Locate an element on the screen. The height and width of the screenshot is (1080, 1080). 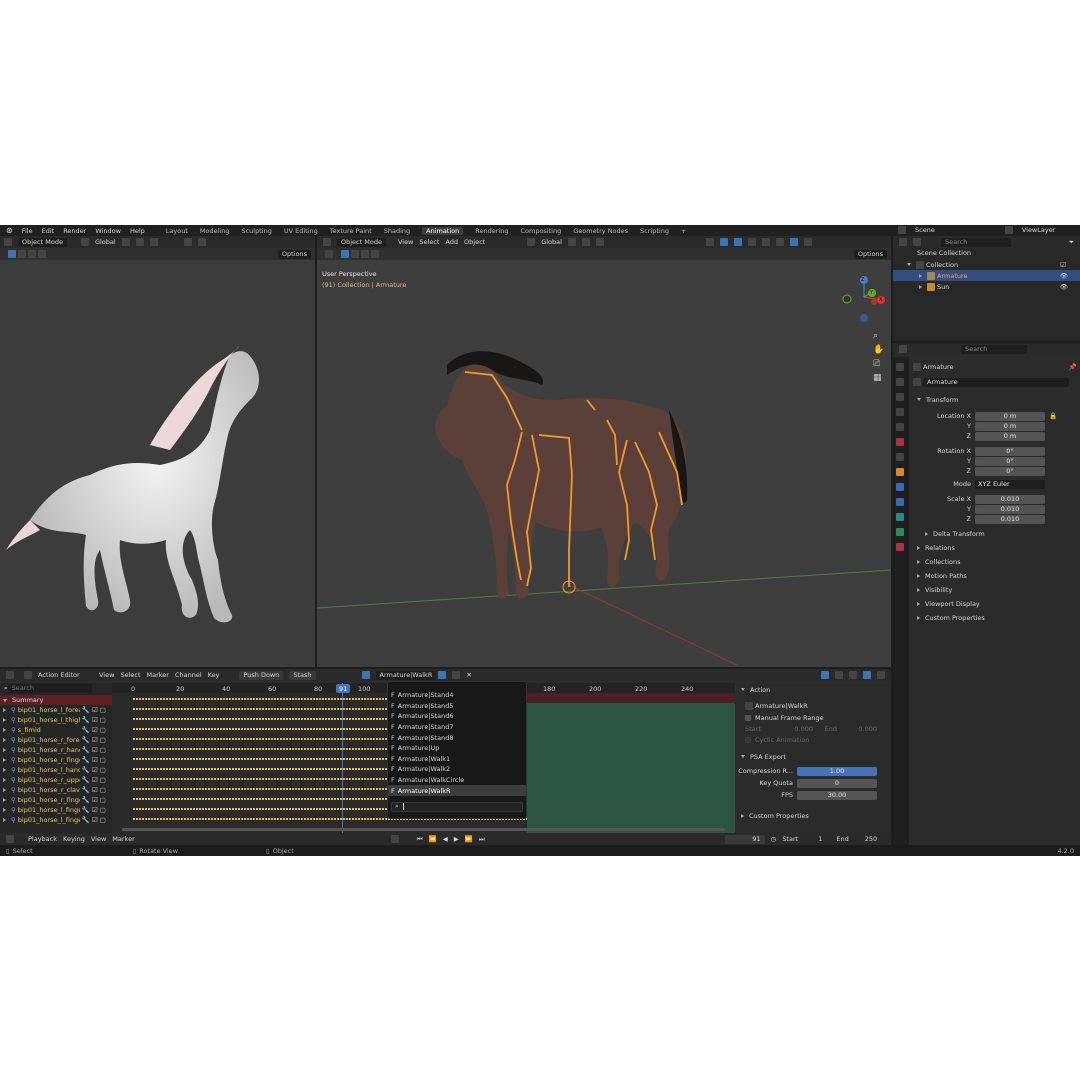
start-frame-field: 1 is located at coordinates (820, 839).